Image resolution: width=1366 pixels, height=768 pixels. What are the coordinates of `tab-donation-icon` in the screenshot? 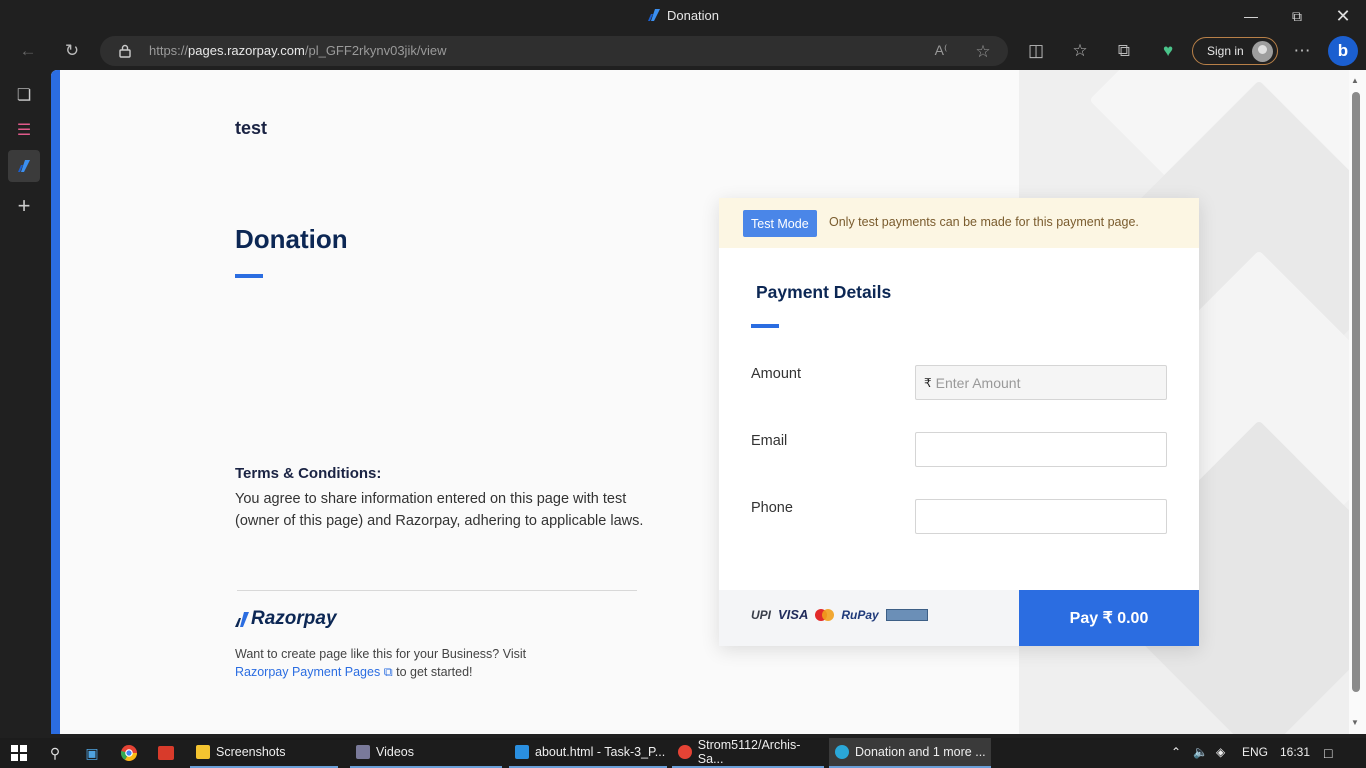 It's located at (24, 166).